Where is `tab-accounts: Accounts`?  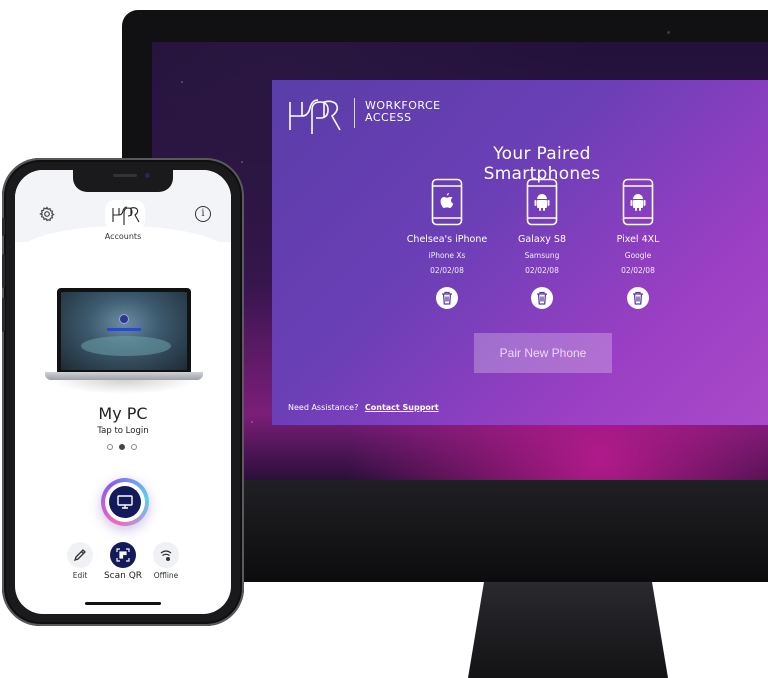 tab-accounts: Accounts is located at coordinates (123, 236).